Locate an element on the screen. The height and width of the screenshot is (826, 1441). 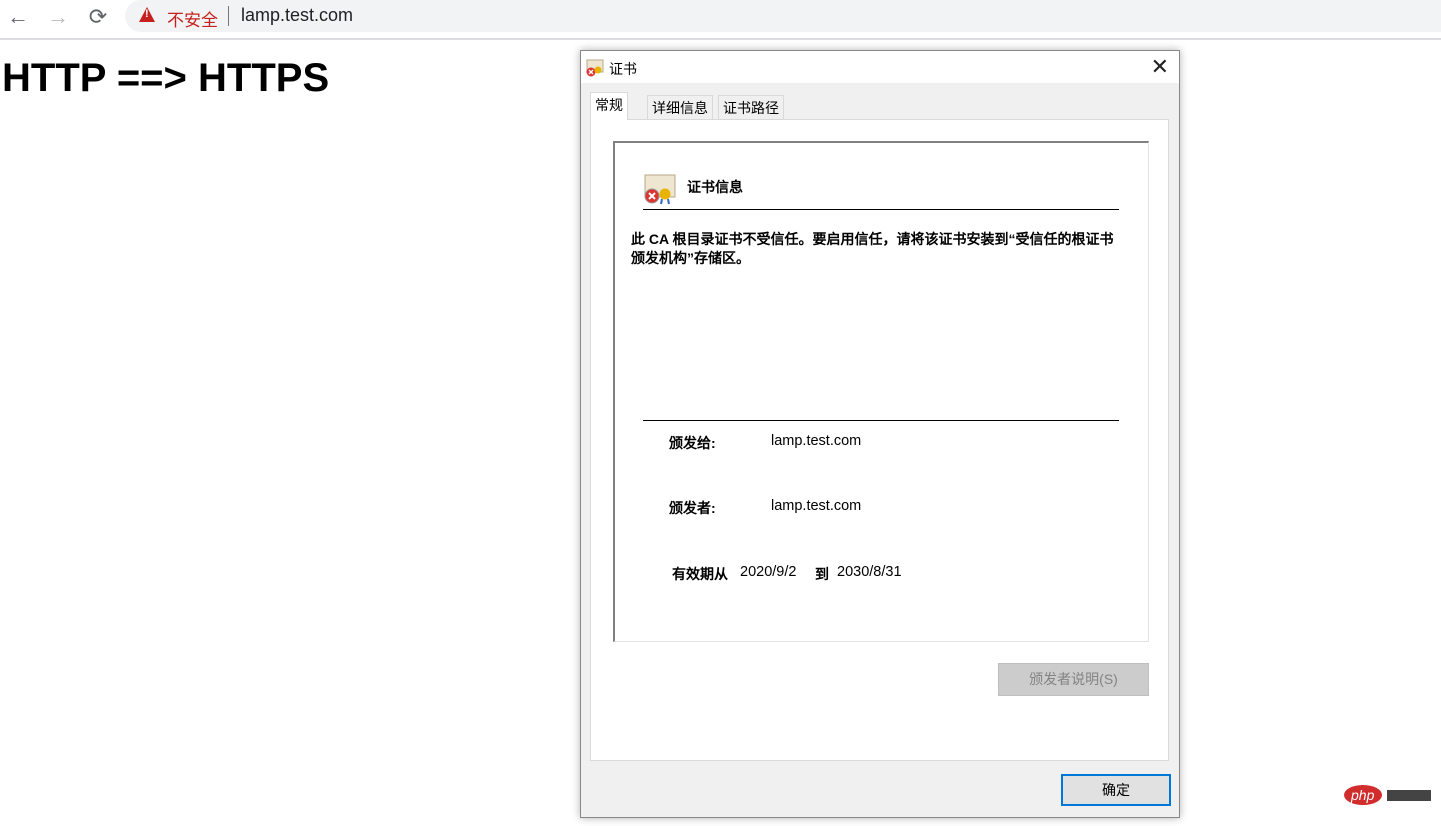
browser-toolbar: ← → ⟳ 不安全 lamp.test.com is located at coordinates (720, 20).